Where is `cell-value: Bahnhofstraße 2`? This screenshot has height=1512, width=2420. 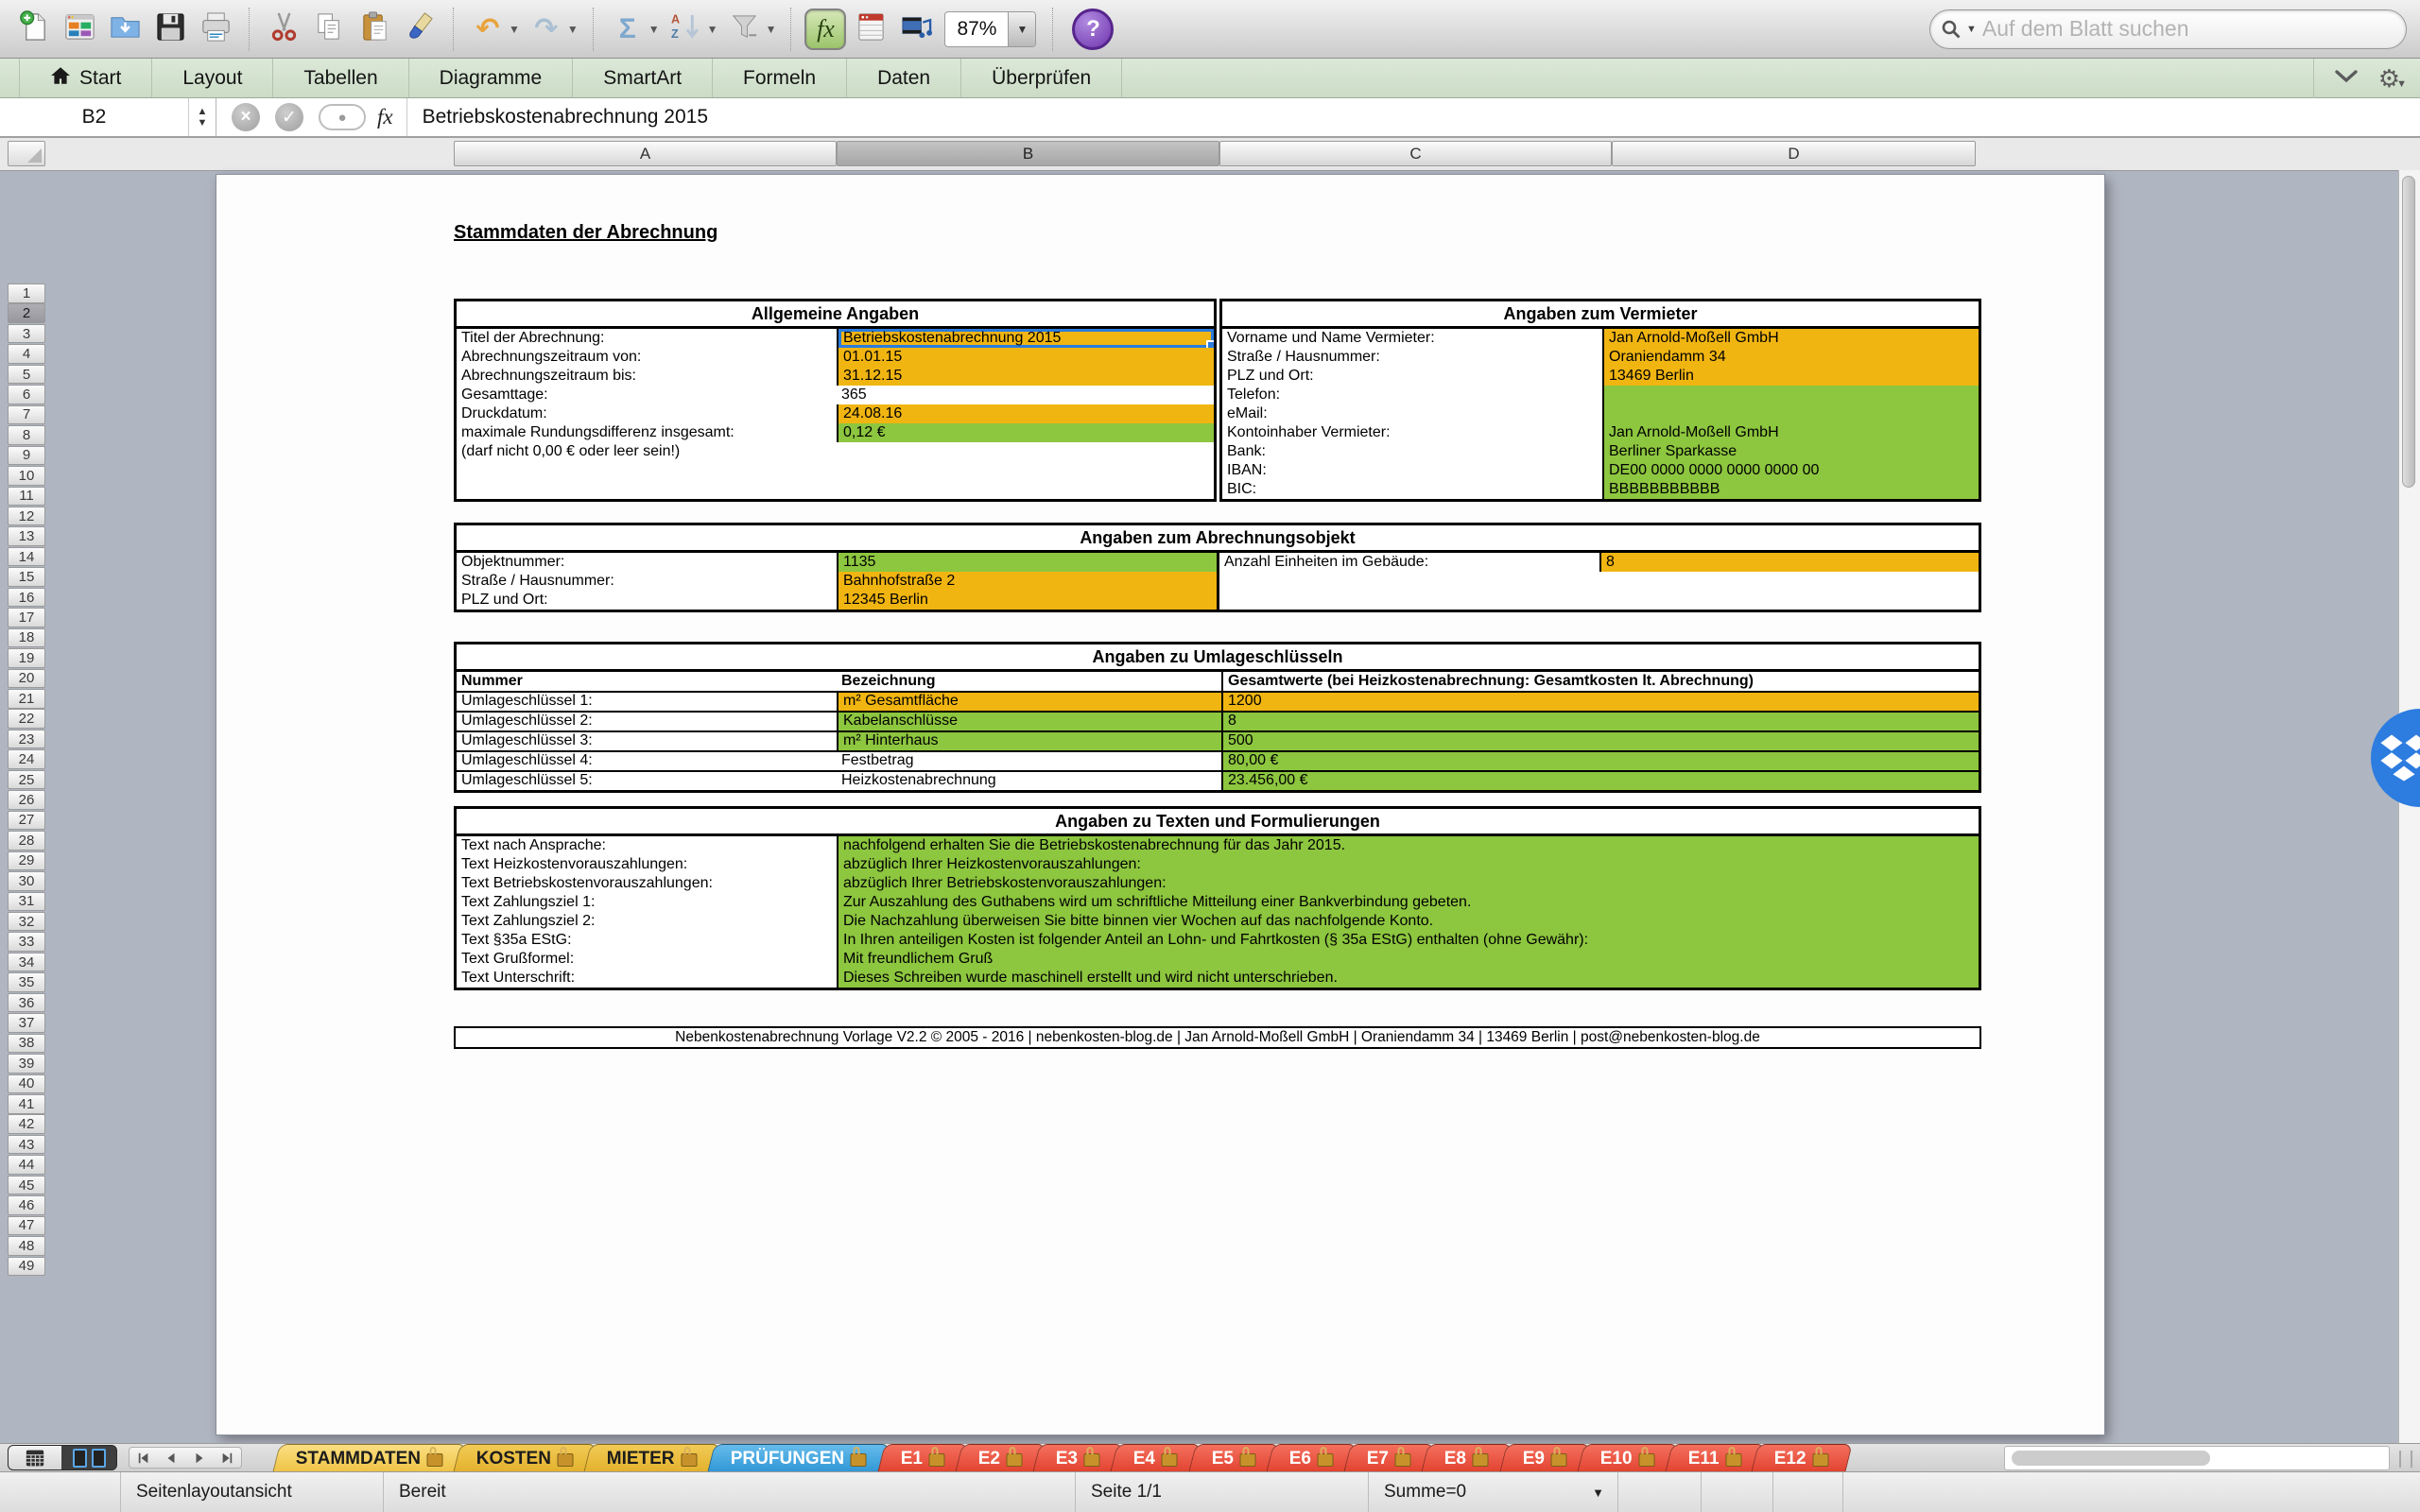
cell-value: Bahnhofstraße 2 is located at coordinates (1027, 581).